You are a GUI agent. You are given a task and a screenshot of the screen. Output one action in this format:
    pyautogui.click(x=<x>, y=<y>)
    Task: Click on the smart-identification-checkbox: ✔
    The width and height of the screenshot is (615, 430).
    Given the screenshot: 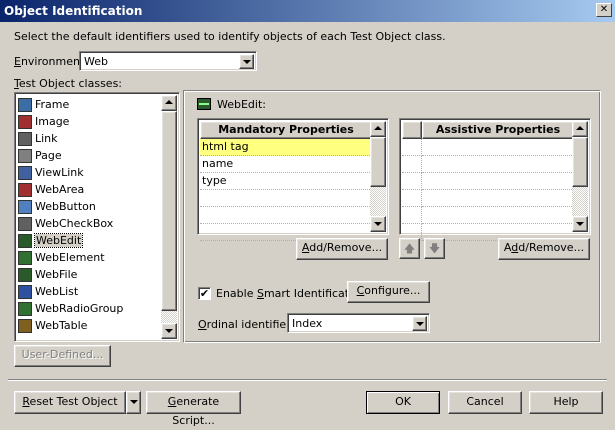 What is the action you would take?
    pyautogui.click(x=204, y=293)
    